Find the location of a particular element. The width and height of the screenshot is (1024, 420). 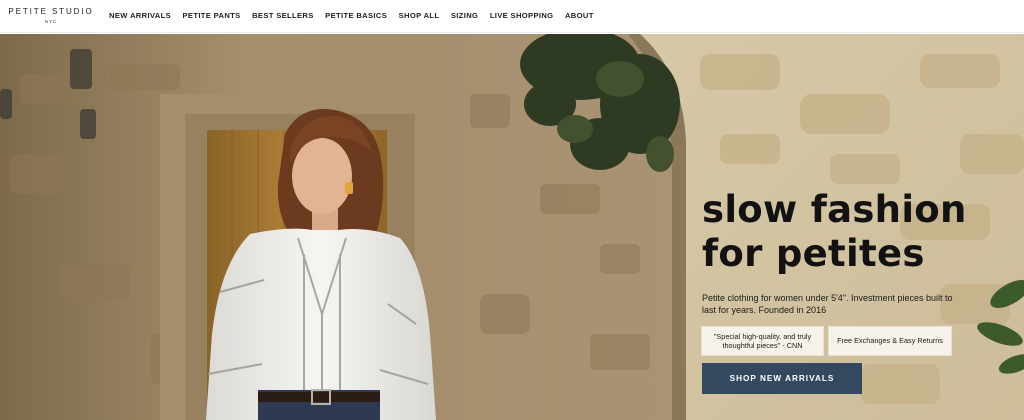

nav-petite-basics: PETITE BASICS is located at coordinates (356, 16).